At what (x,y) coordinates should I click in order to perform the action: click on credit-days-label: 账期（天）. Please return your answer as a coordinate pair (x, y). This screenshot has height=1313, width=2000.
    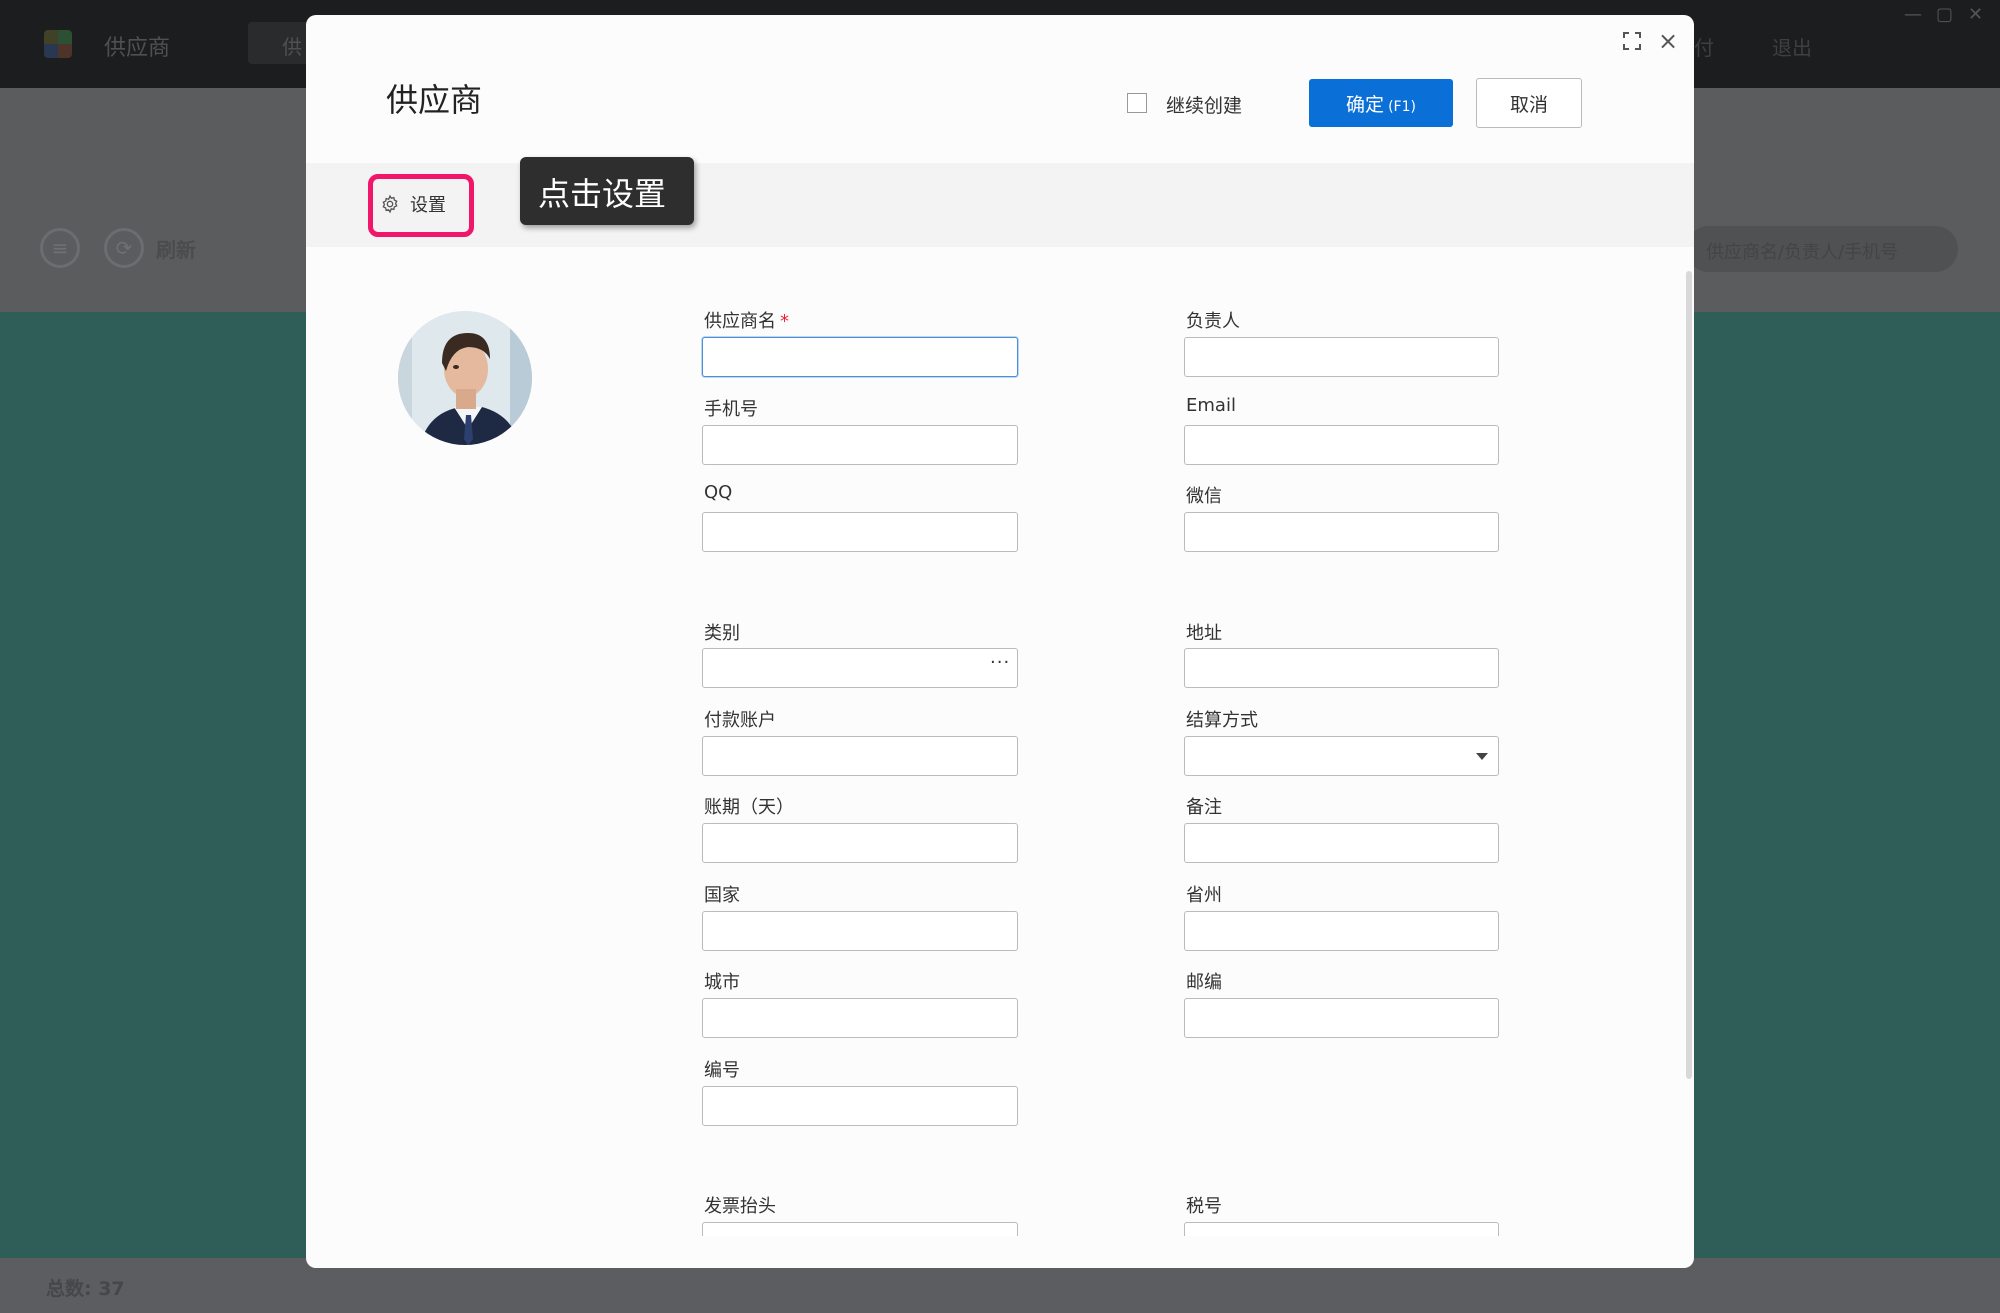
    Looking at the image, I should click on (749, 807).